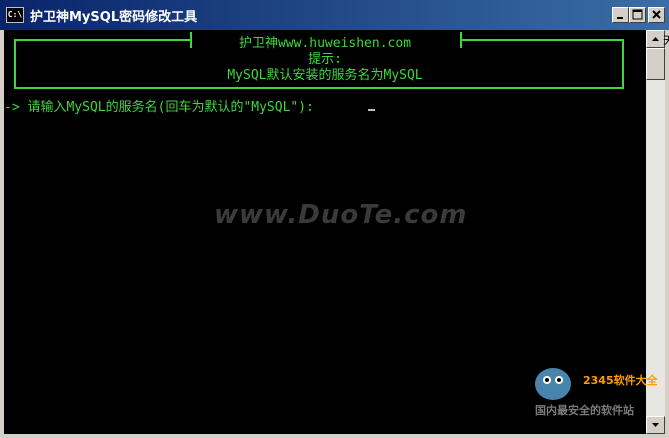 This screenshot has width=669, height=438. Describe the element at coordinates (620, 380) in the screenshot. I see `logo-brand-text: 2345软件大全` at that location.